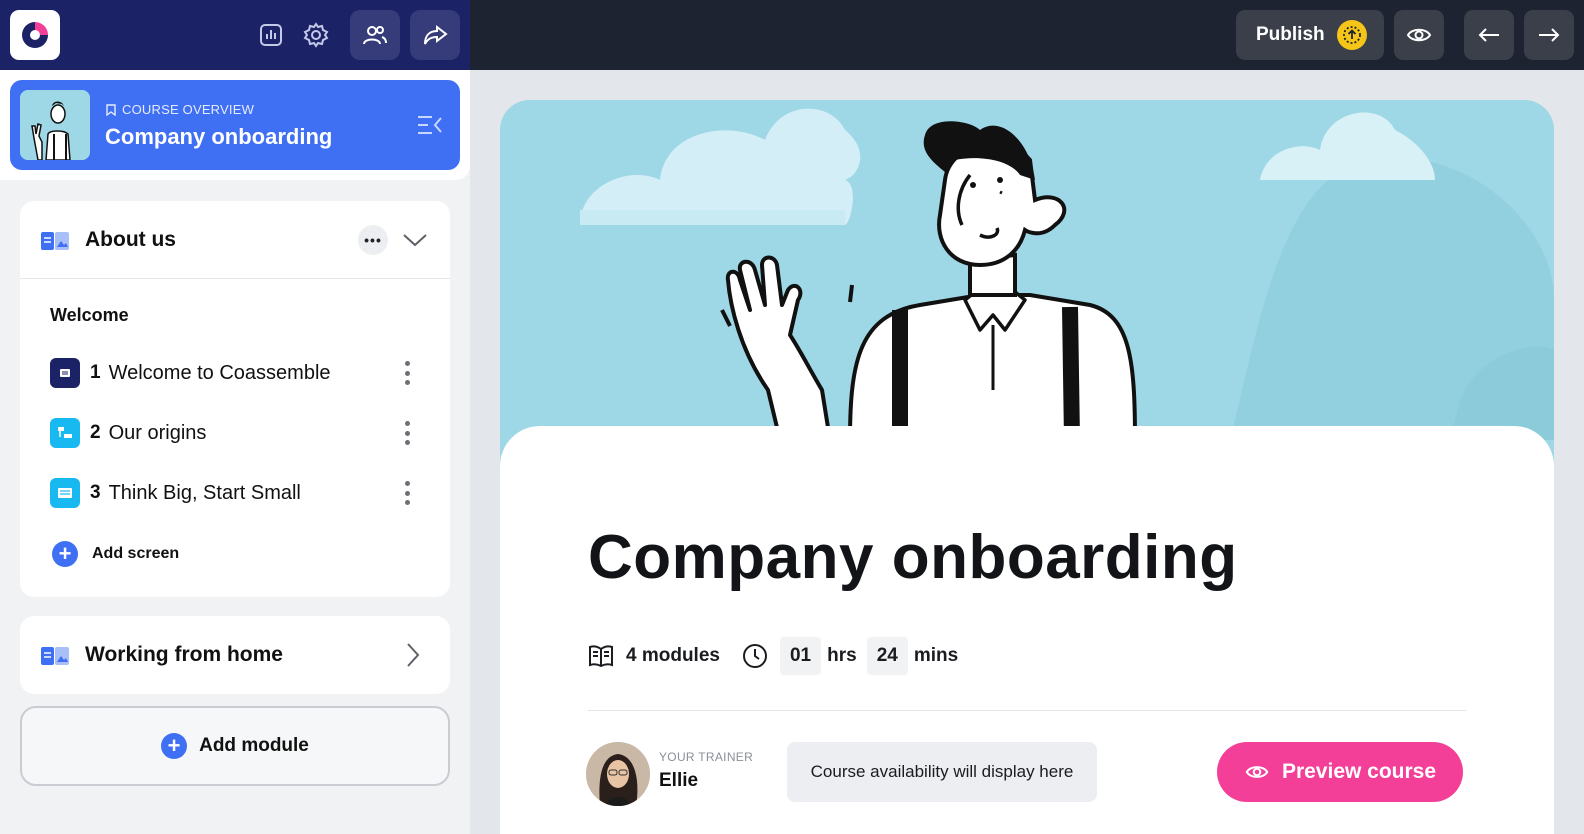 This screenshot has height=834, width=1584. What do you see at coordinates (435, 35) in the screenshot?
I see `share-icon` at bounding box center [435, 35].